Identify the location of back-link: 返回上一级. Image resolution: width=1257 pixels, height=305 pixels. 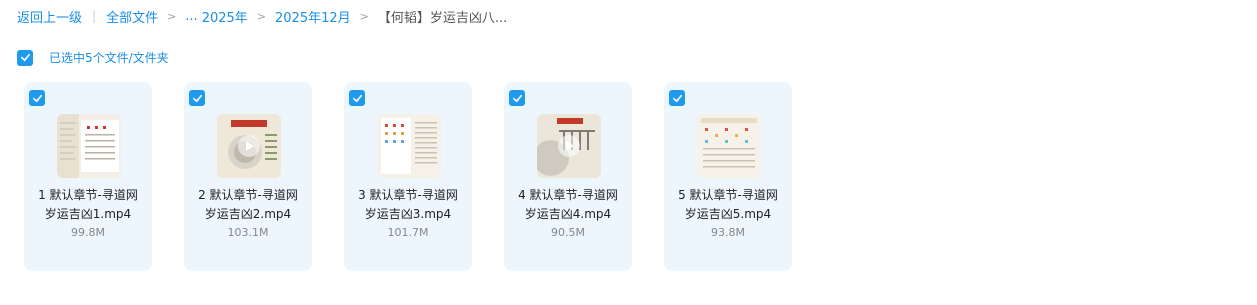
(49, 16).